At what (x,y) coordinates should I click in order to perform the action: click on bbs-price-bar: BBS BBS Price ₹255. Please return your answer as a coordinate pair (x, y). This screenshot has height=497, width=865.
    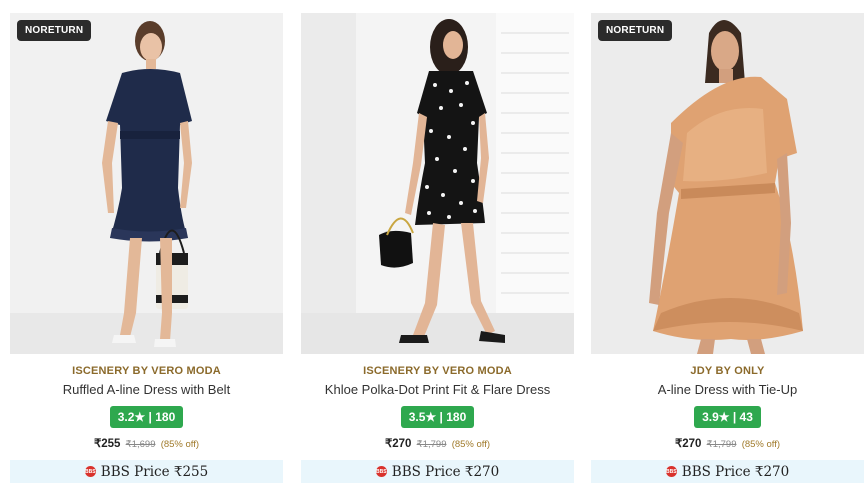
    Looking at the image, I should click on (146, 471).